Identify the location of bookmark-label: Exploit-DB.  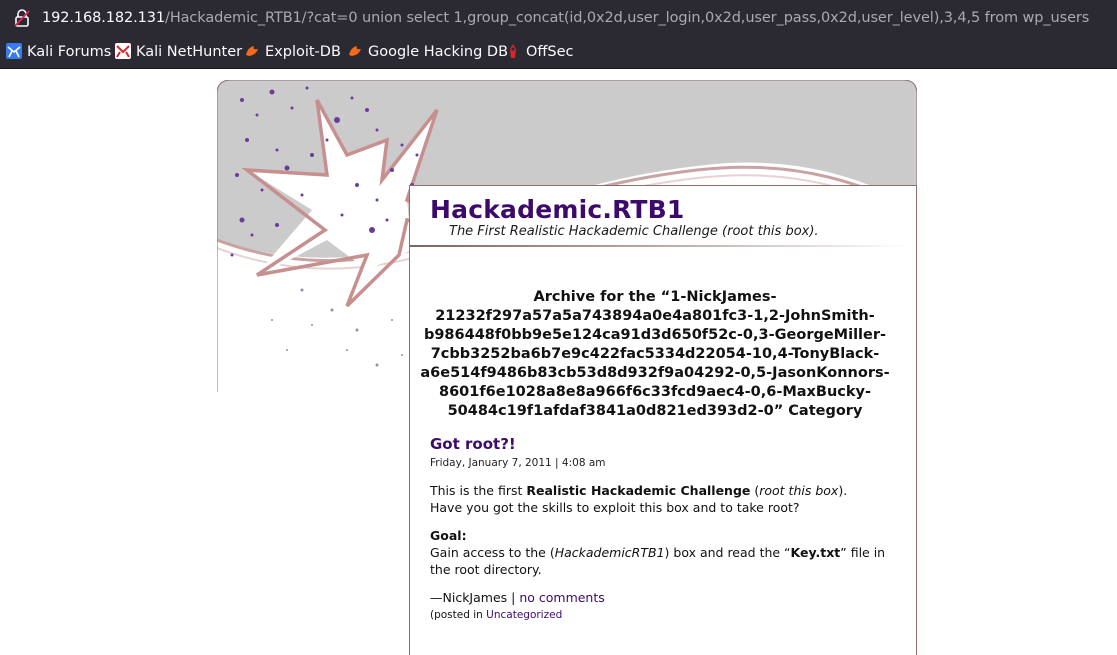
(303, 52).